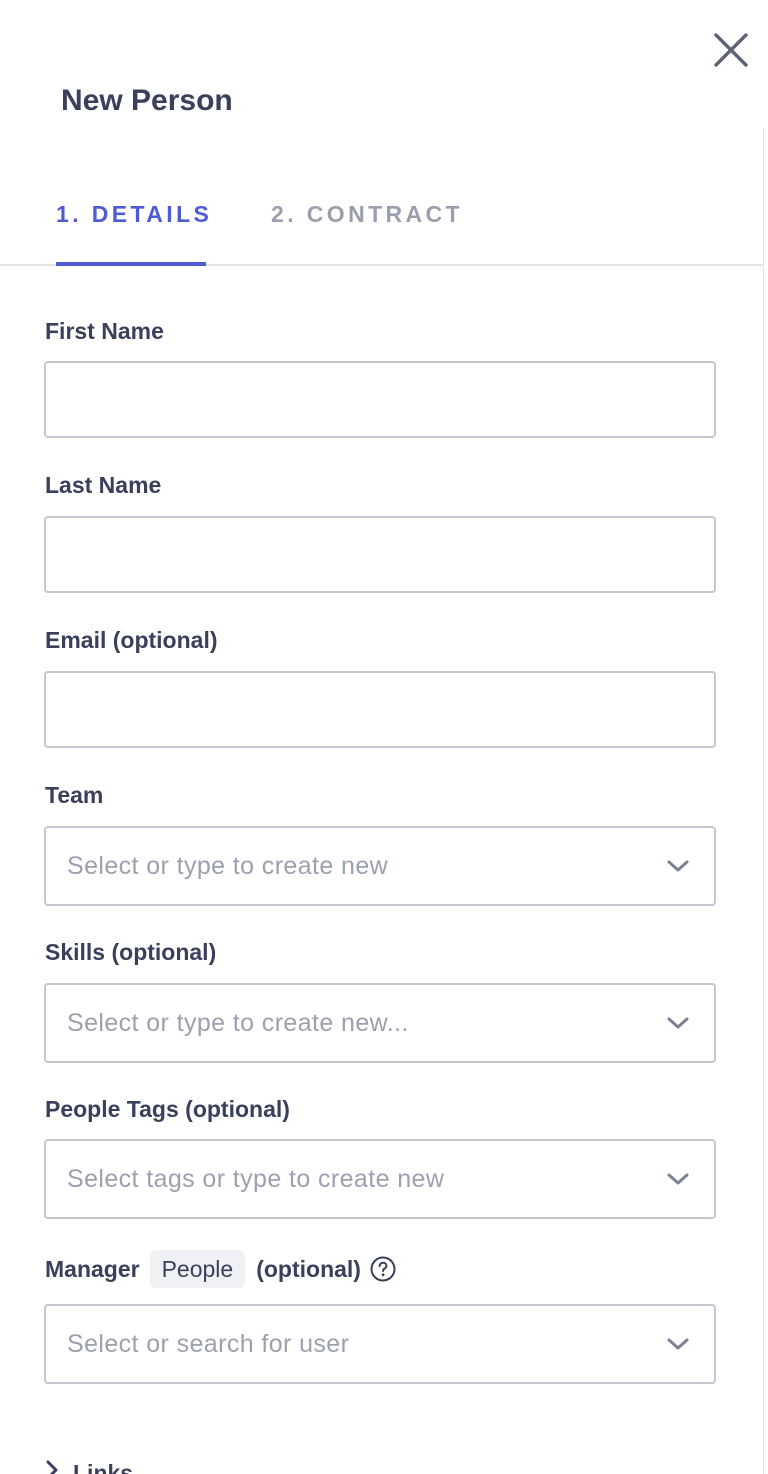 This screenshot has height=1474, width=768. Describe the element at coordinates (131, 952) in the screenshot. I see `skills-label: Skills (optional)` at that location.